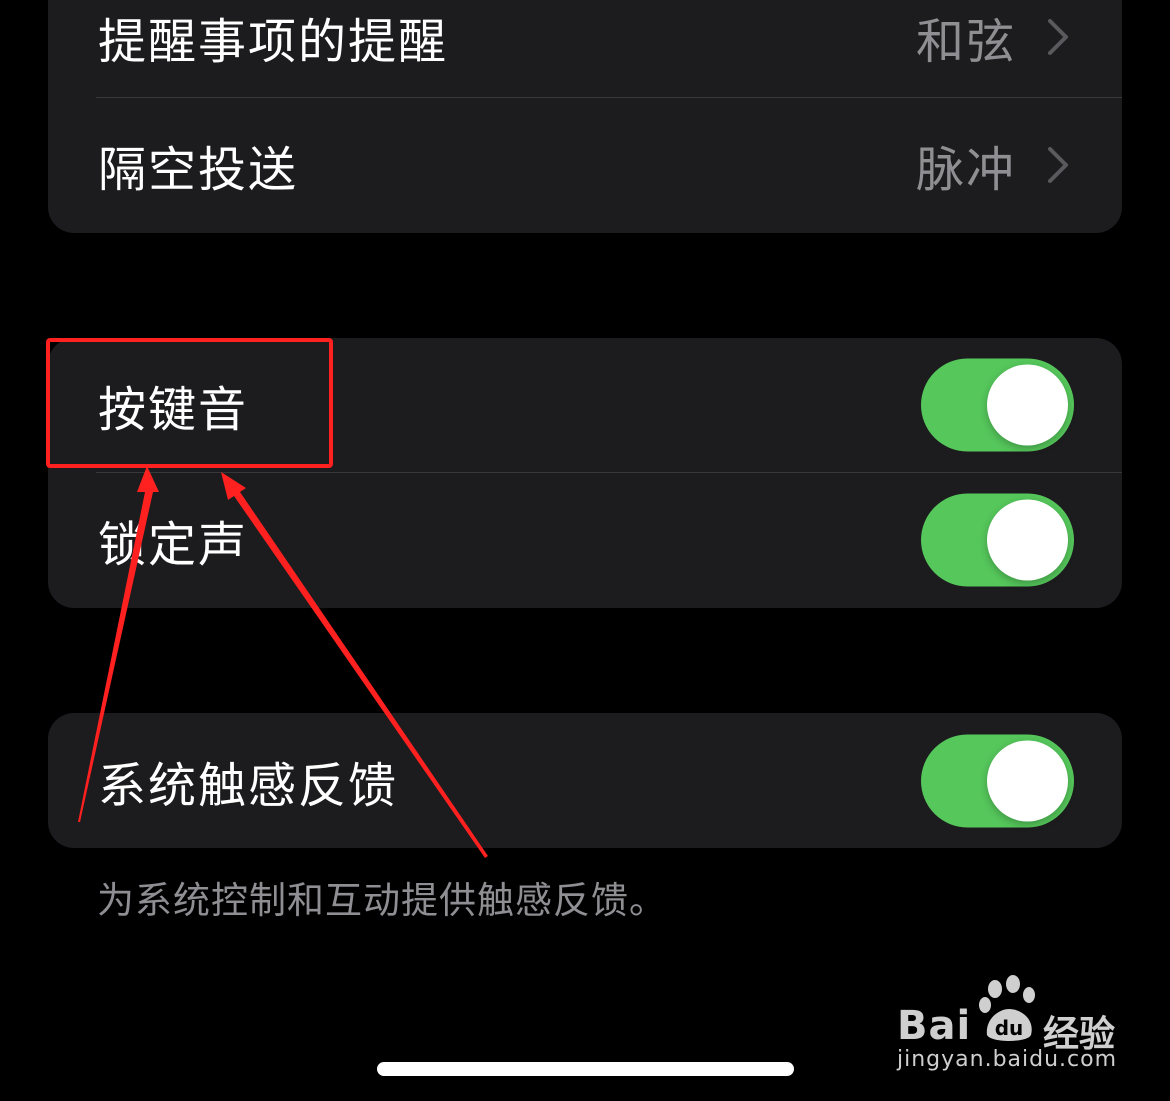 This screenshot has height=1101, width=1170. I want to click on system-haptics-label: 系统触感反馈, so click(248, 785).